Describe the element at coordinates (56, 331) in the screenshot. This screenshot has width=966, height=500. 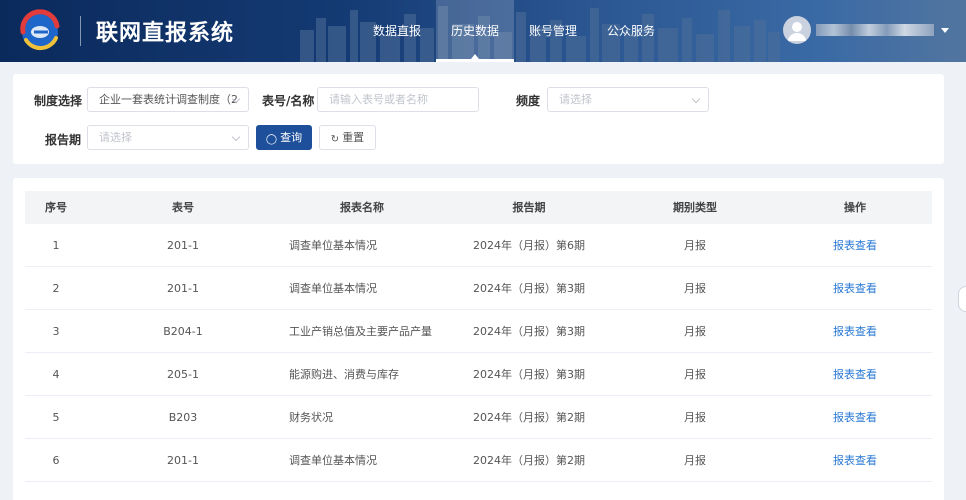
I see `cell-index: 3` at that location.